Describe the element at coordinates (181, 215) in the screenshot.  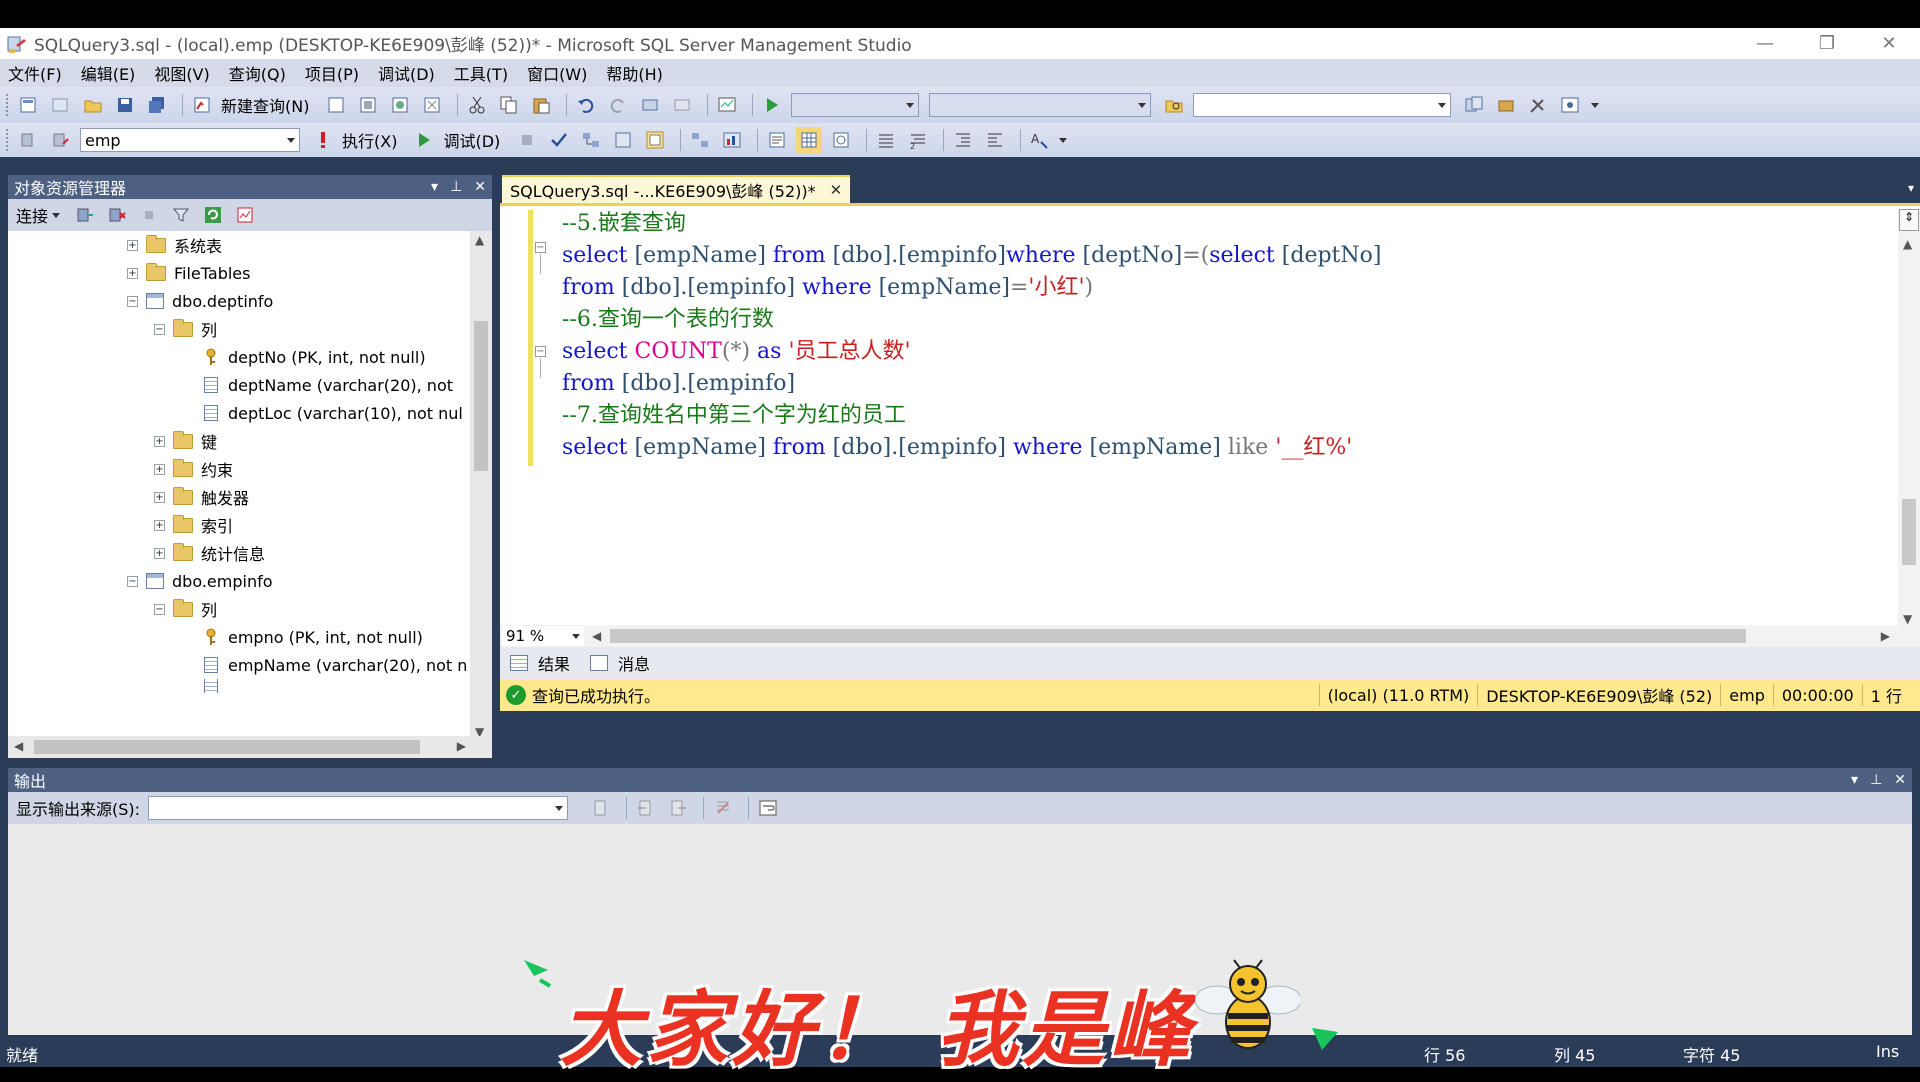
I see `filter-icon` at that location.